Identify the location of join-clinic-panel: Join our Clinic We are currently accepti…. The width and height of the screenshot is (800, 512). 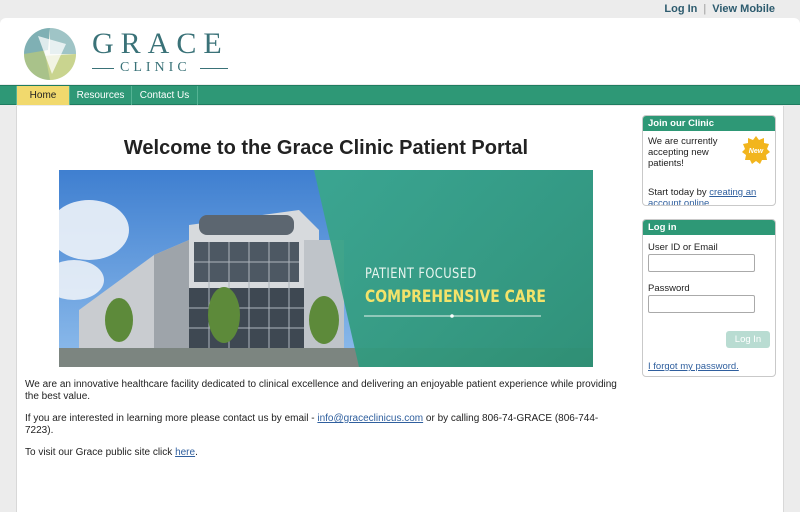
(709, 160).